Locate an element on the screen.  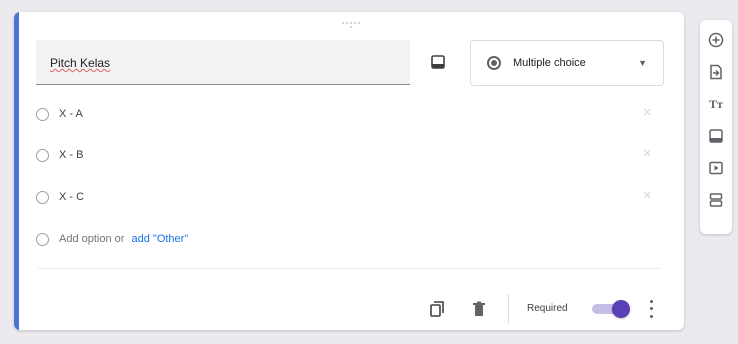
add-option-label: Add option or is located at coordinates (91, 239).